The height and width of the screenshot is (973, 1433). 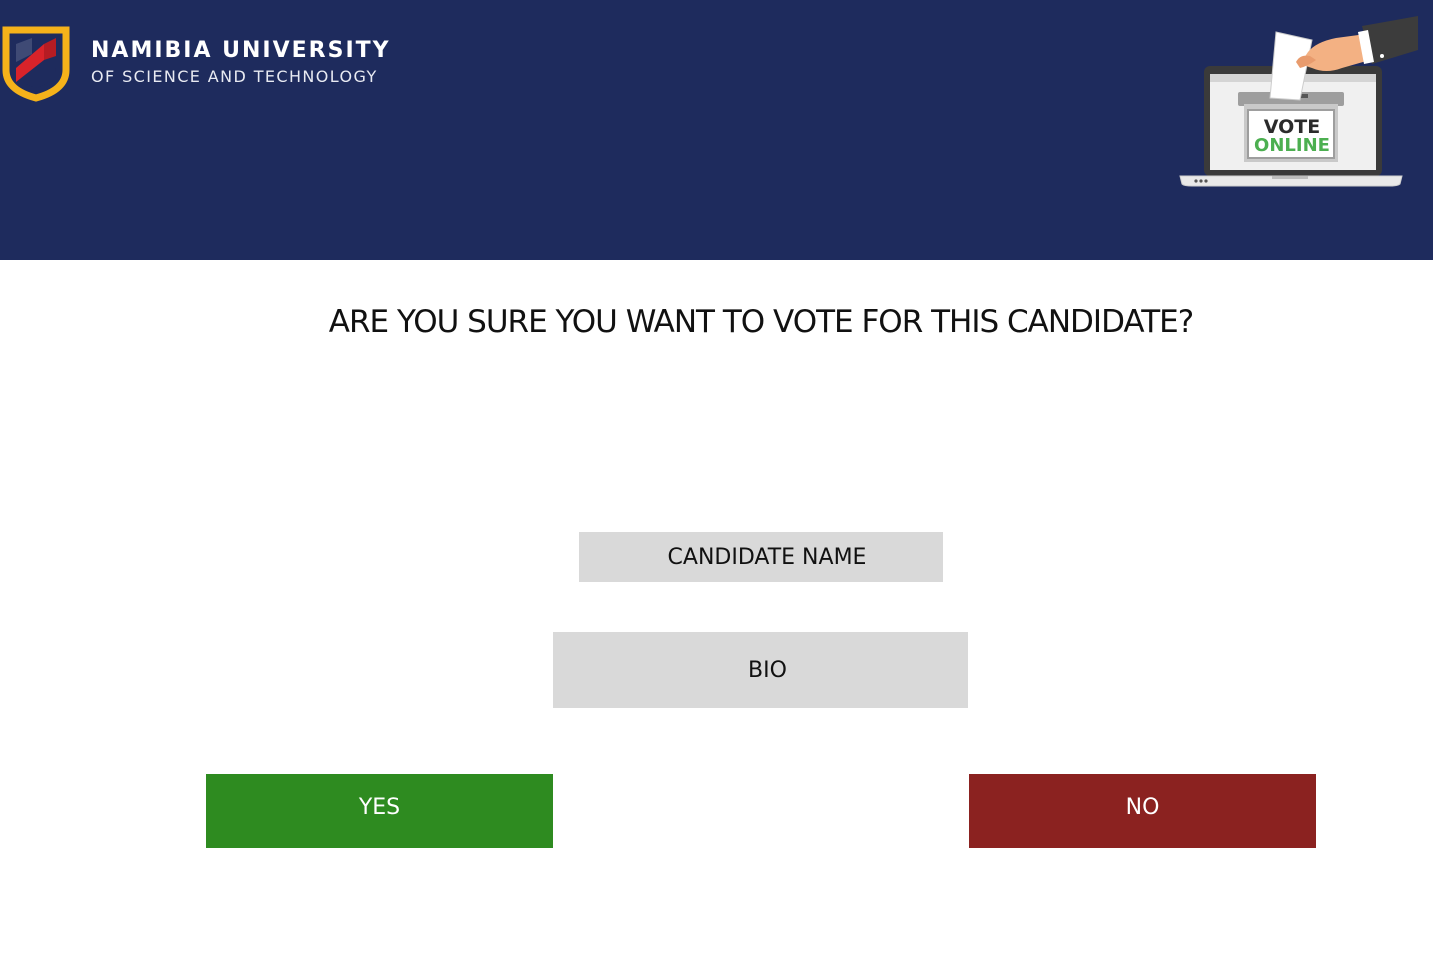 I want to click on candidate-bio-display: BIO, so click(x=760, y=670).